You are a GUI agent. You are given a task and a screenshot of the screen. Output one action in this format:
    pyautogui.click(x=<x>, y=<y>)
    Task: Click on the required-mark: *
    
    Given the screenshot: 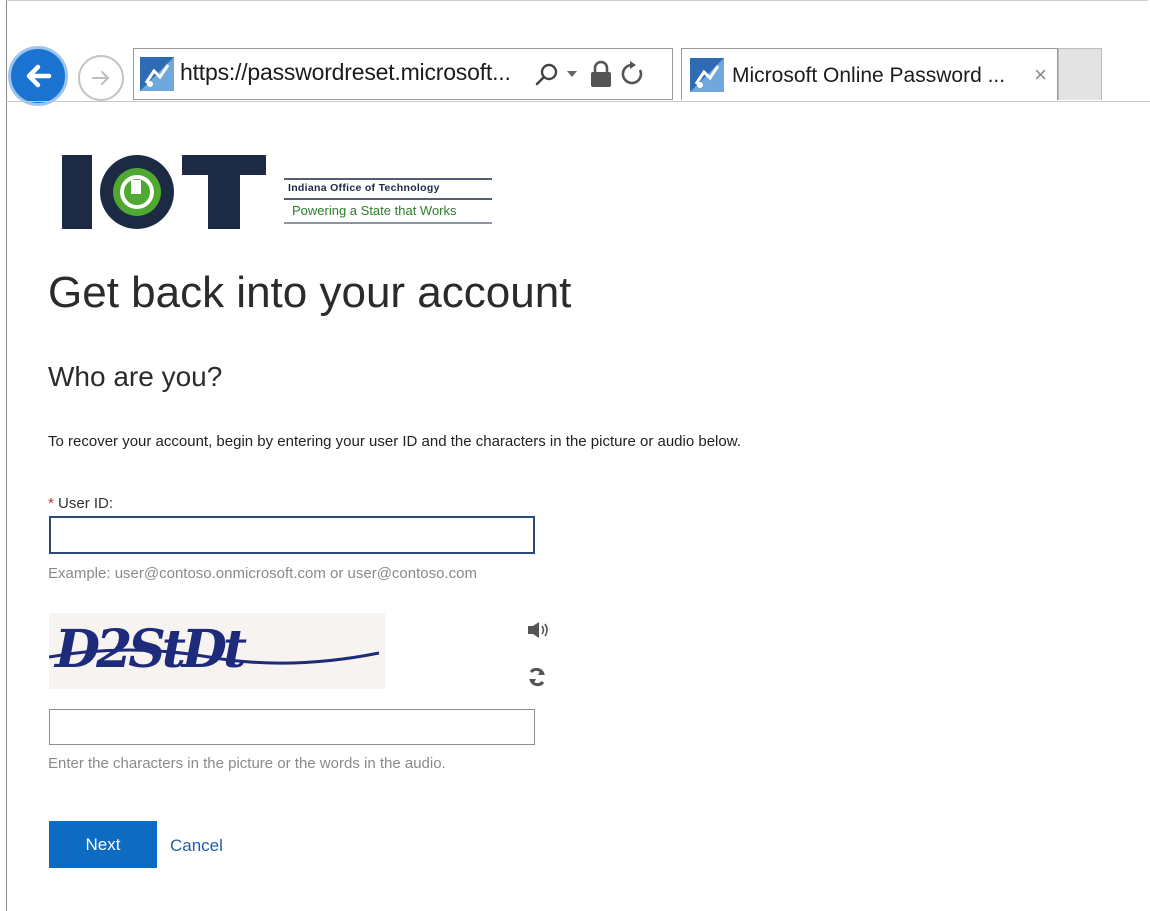 What is the action you would take?
    pyautogui.click(x=51, y=503)
    